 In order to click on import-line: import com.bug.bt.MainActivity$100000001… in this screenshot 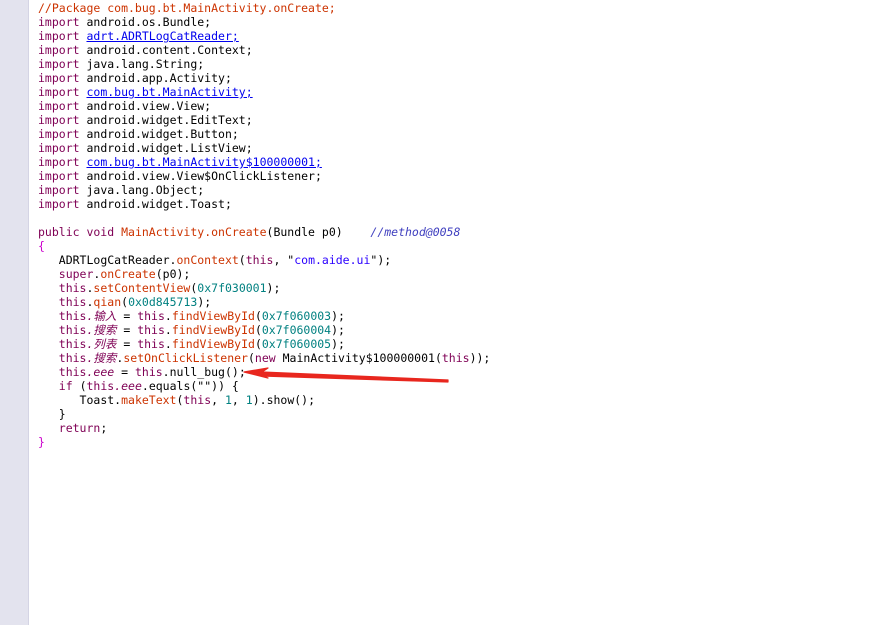, I will do `click(264, 162)`.